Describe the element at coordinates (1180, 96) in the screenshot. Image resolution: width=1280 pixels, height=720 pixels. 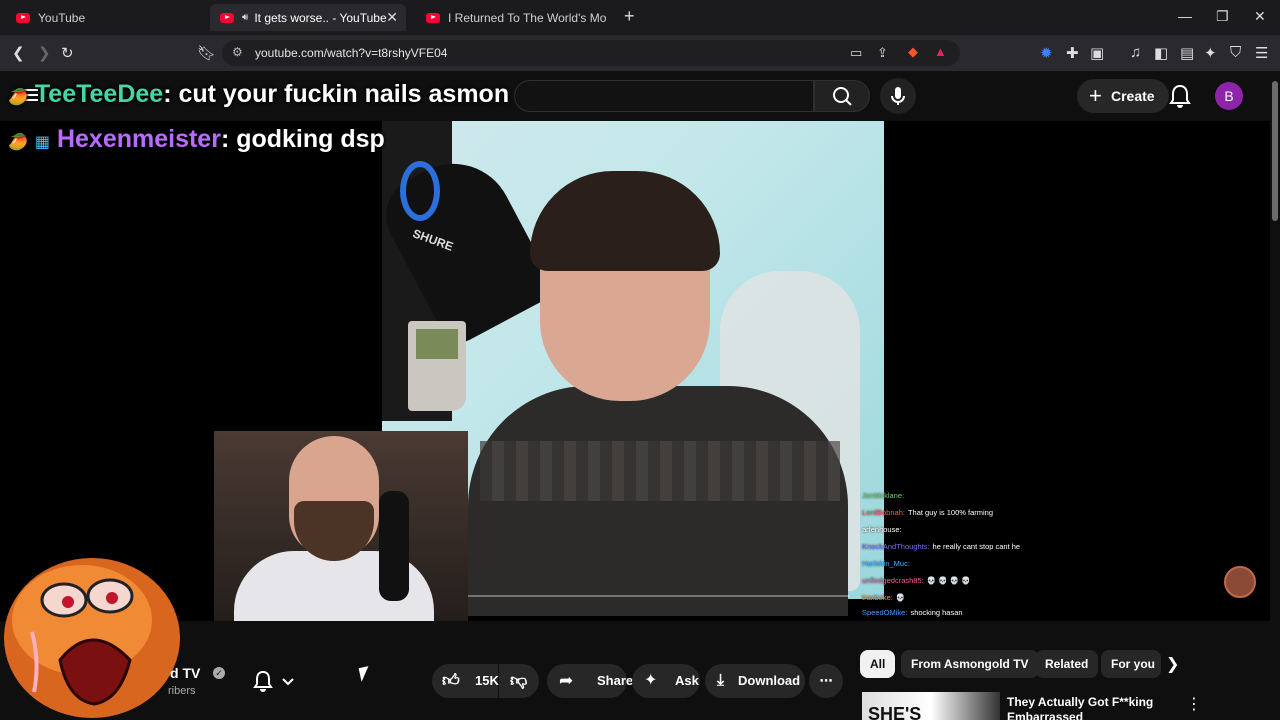
I see `notifications-bell-icon` at that location.